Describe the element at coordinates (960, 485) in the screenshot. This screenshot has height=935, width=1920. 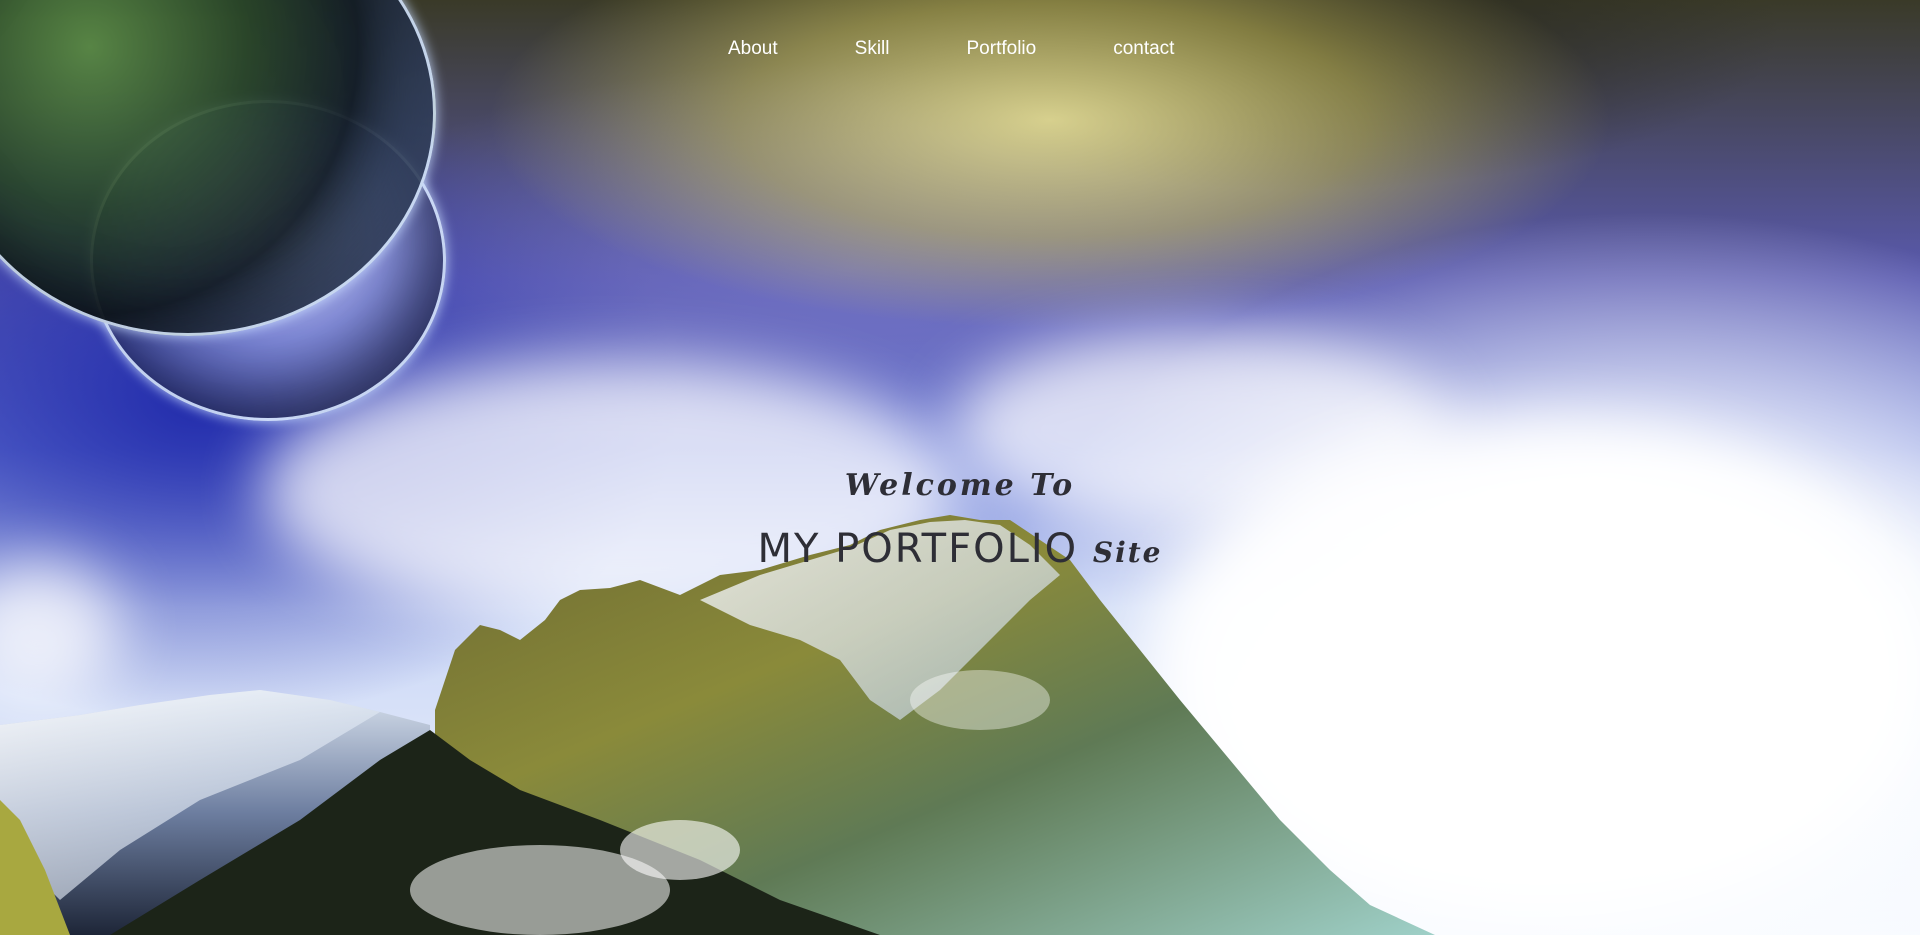
I see `welcome-heading: Welcome To` at that location.